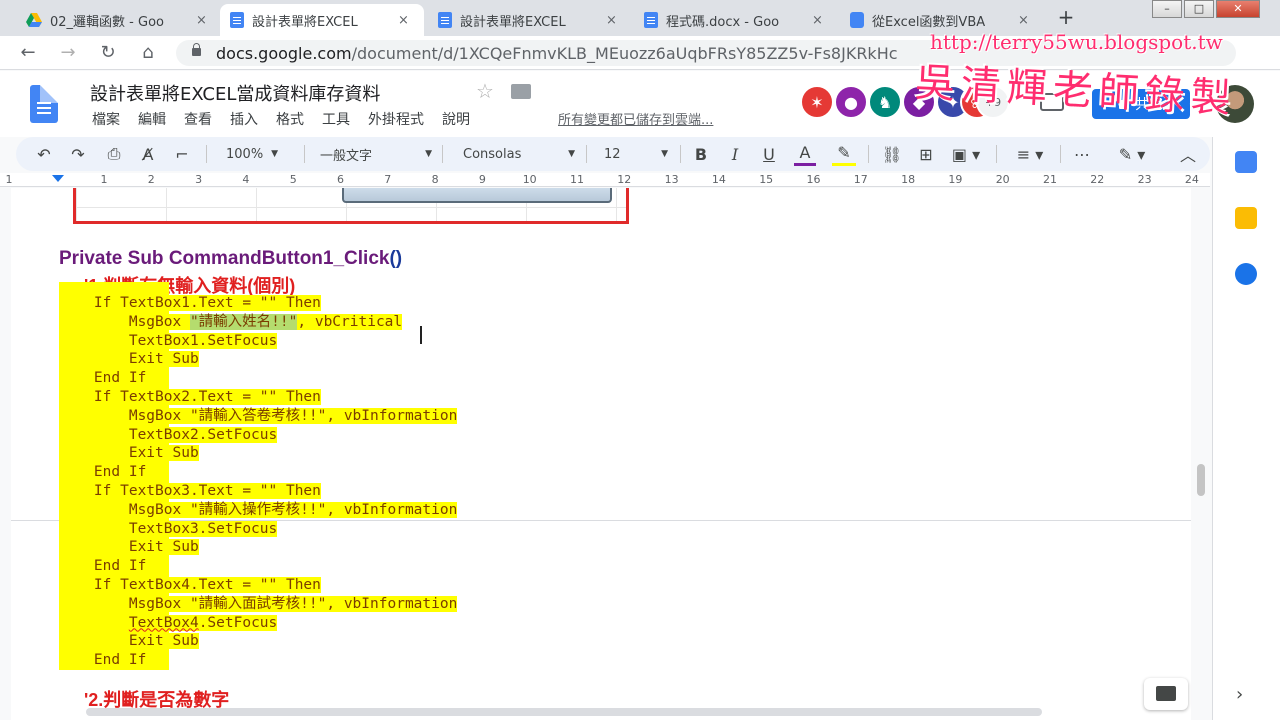  Describe the element at coordinates (519, 154) in the screenshot. I see `font-select: Consolas ▼` at that location.